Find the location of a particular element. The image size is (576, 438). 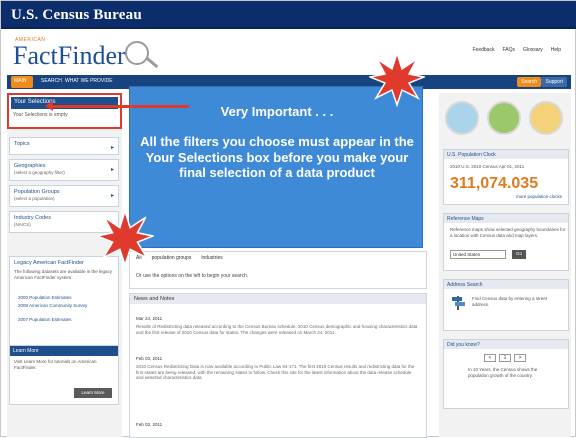

news-title: News and Notes is located at coordinates (278, 299).